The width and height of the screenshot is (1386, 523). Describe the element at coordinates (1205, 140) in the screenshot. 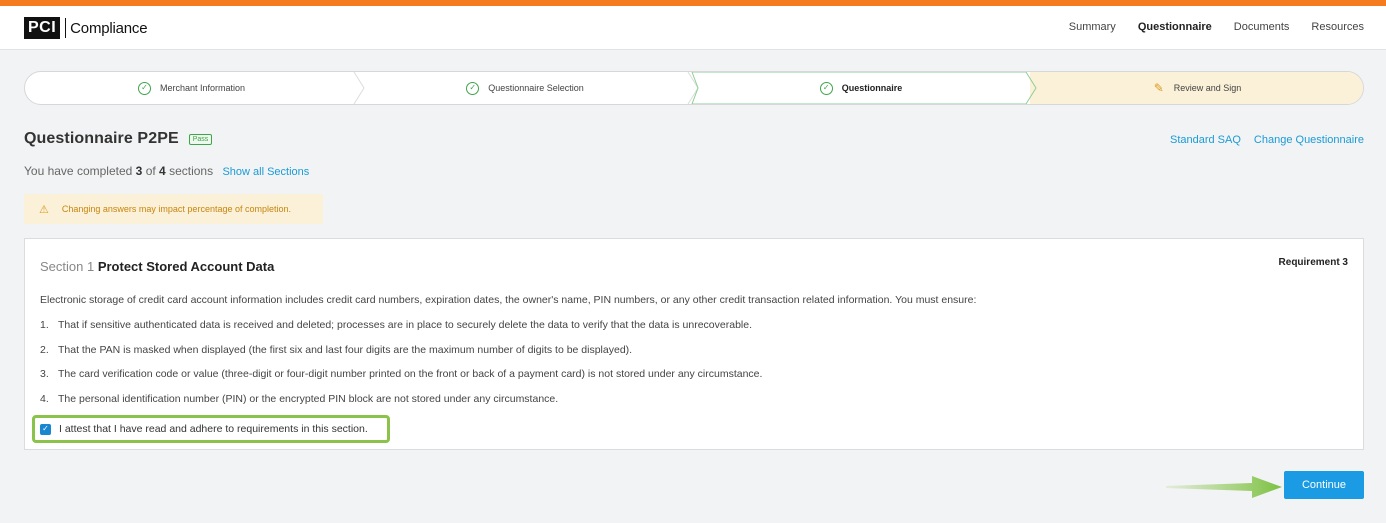

I see `standard-saq-link: Standard SAQ` at that location.